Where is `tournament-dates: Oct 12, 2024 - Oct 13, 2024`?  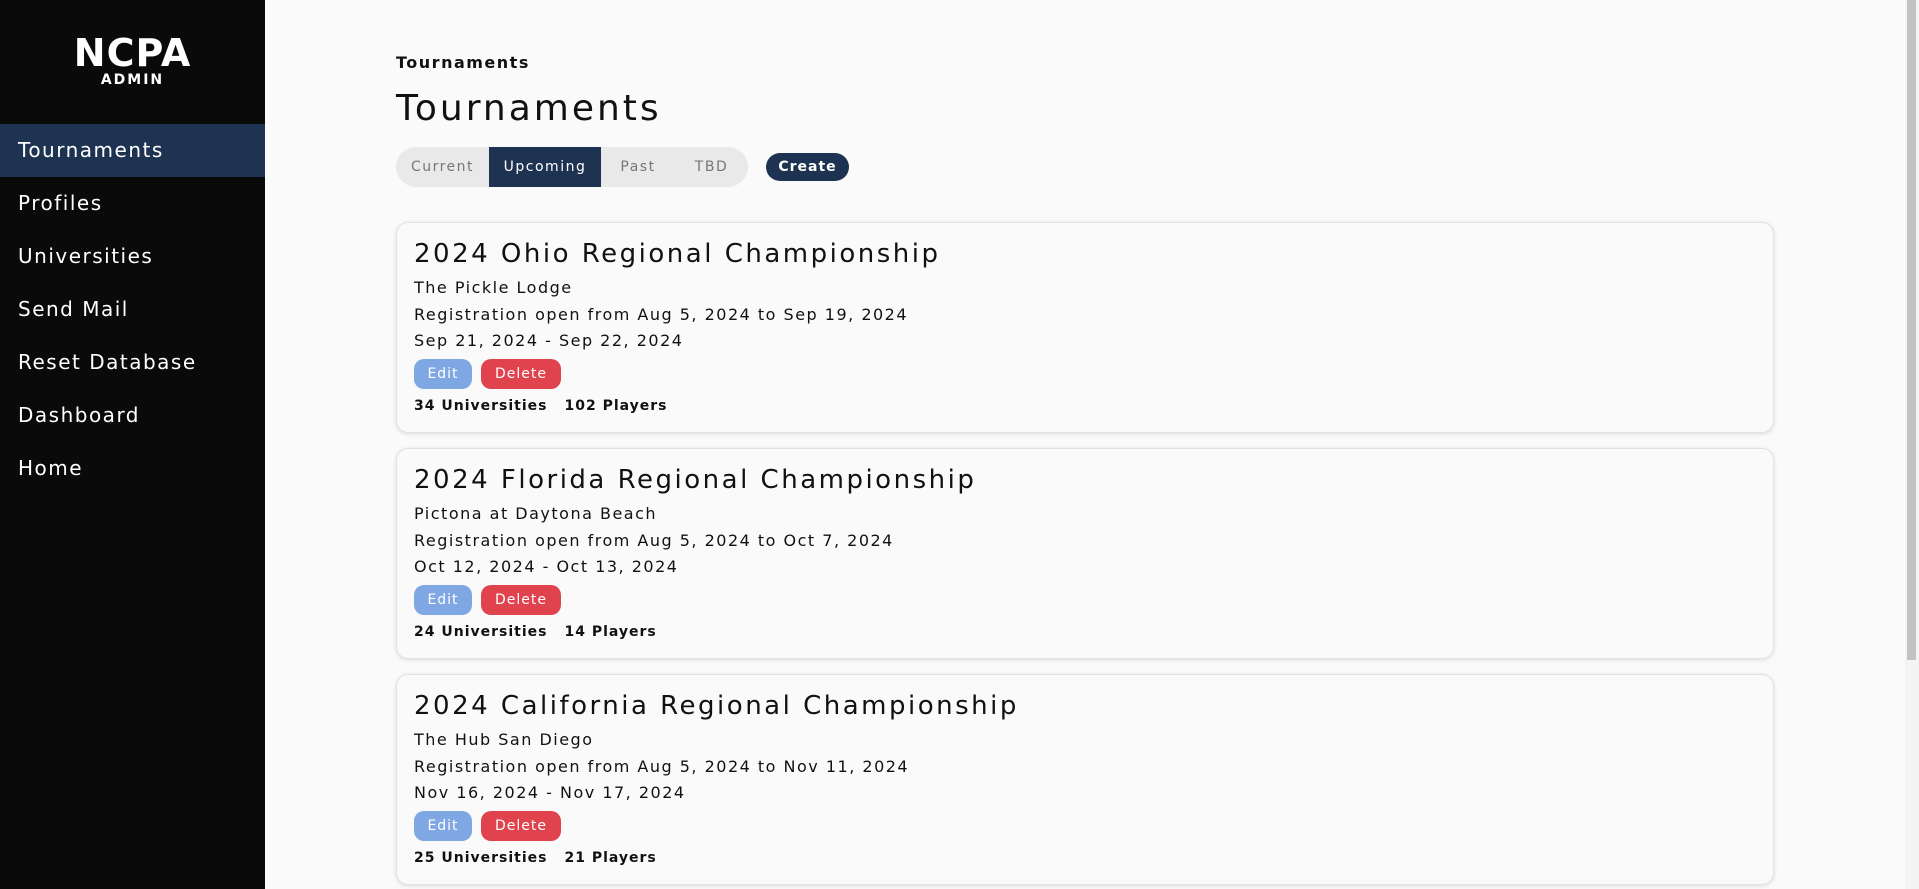 tournament-dates: Oct 12, 2024 - Oct 13, 2024 is located at coordinates (546, 566).